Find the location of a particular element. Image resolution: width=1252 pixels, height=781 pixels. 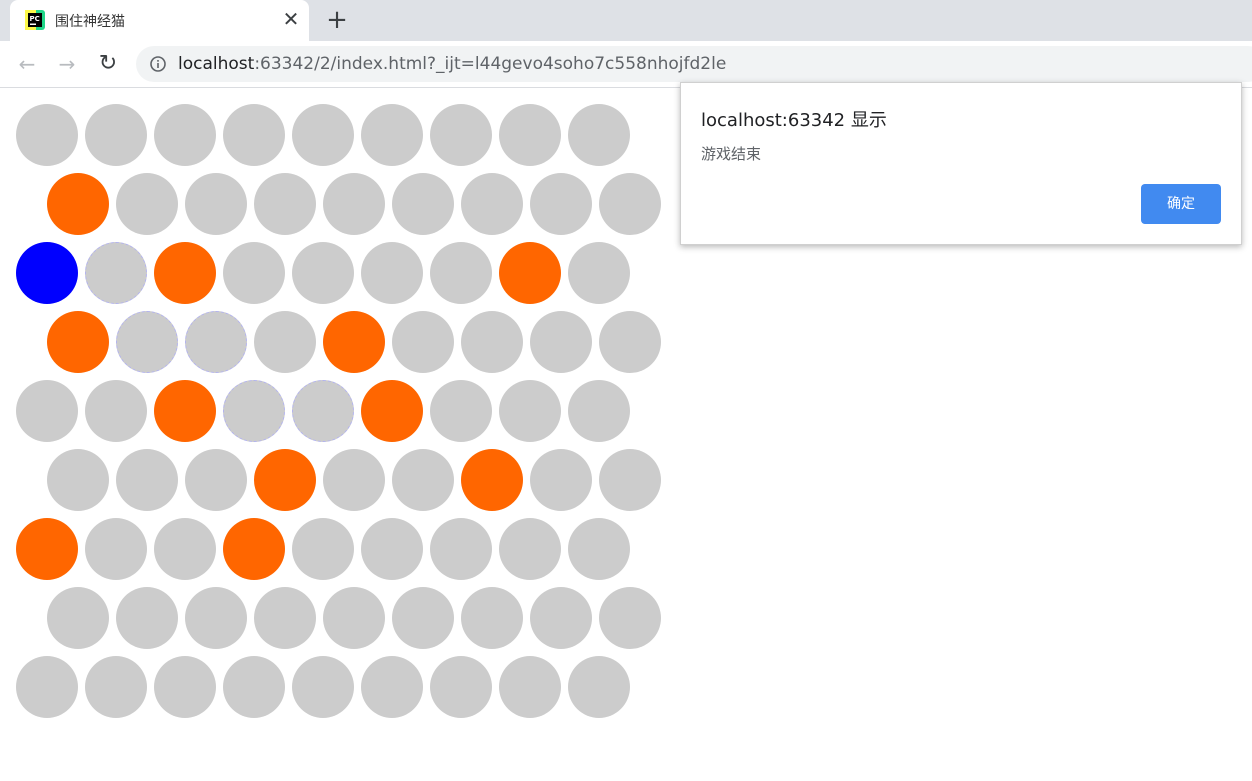

url-host: localhost is located at coordinates (216, 64).